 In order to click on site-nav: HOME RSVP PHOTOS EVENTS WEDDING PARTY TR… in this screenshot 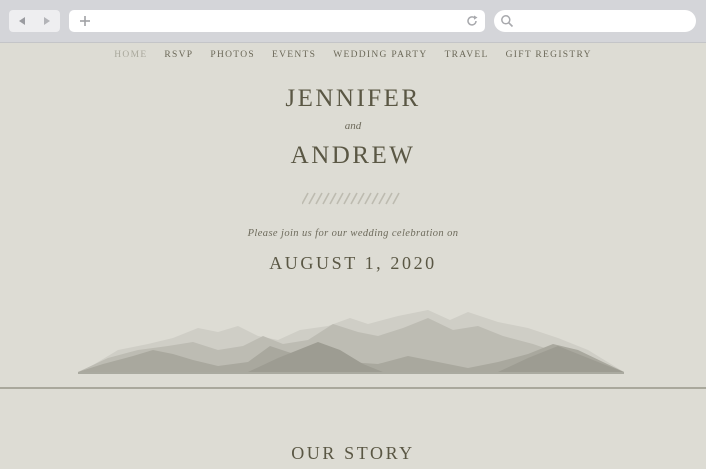, I will do `click(353, 55)`.